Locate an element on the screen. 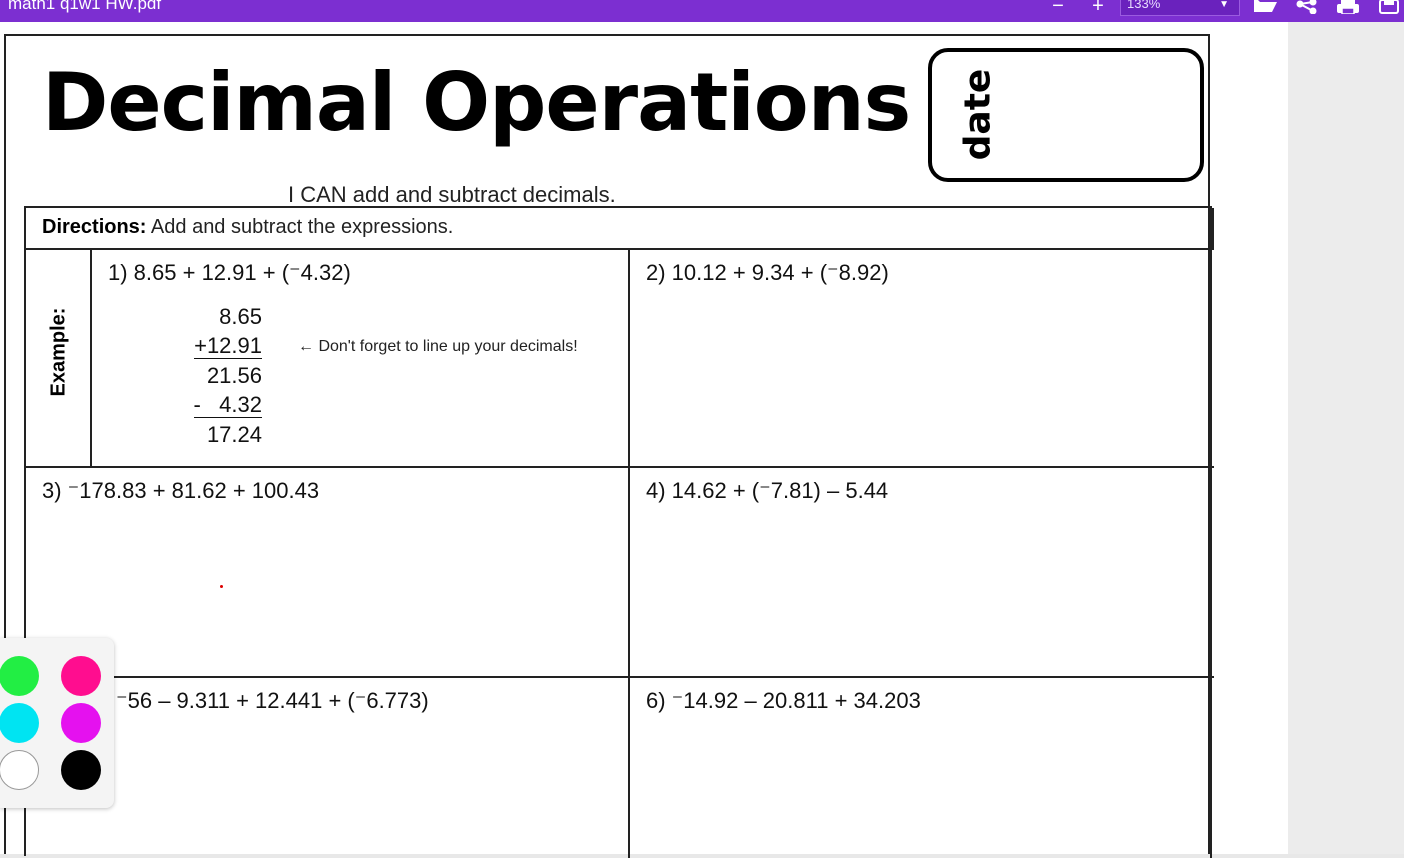 The width and height of the screenshot is (1404, 858). problem-1: 1) 8.65 + 12.91 + (⁻4.32) is located at coordinates (229, 272).